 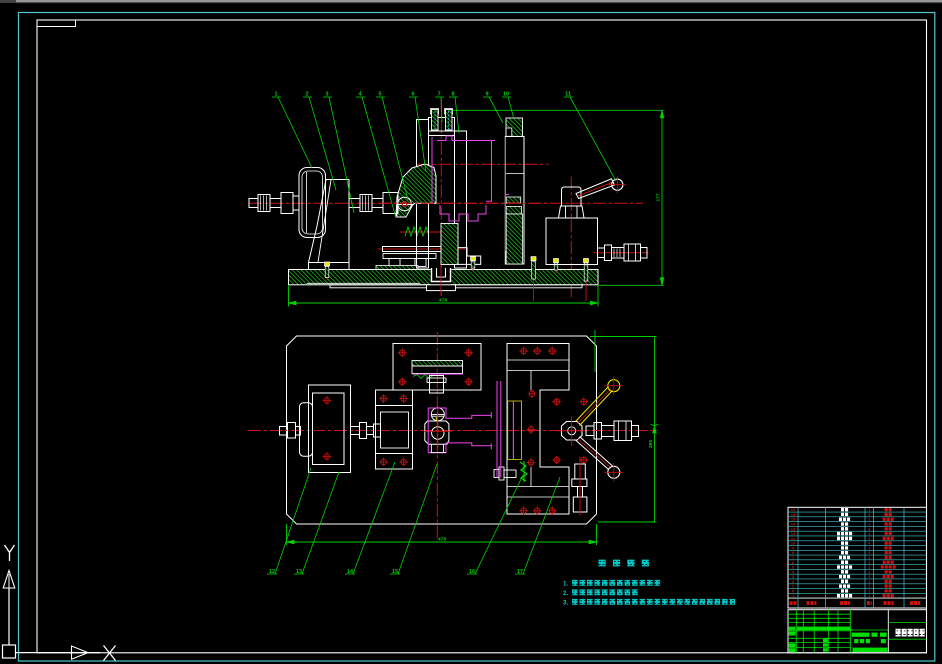 I want to click on svg-text: 265, so click(x=651, y=444).